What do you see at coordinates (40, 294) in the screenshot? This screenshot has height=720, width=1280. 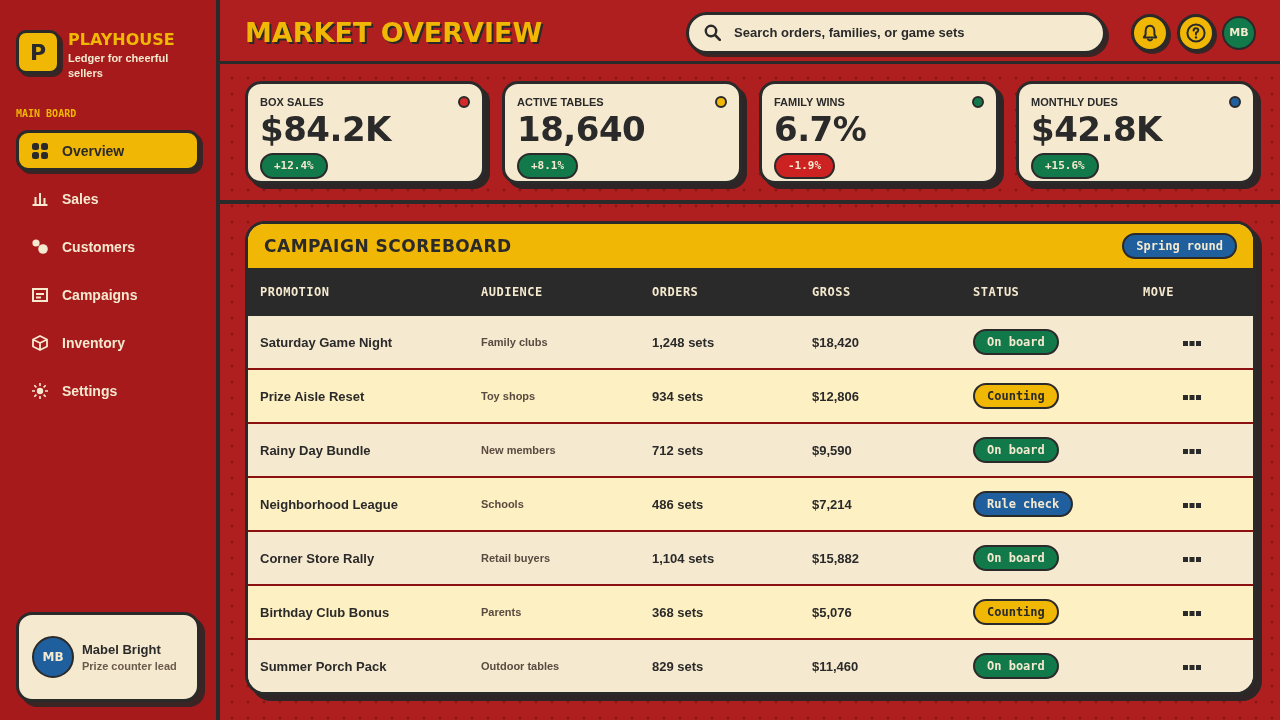 I see `document-icon` at bounding box center [40, 294].